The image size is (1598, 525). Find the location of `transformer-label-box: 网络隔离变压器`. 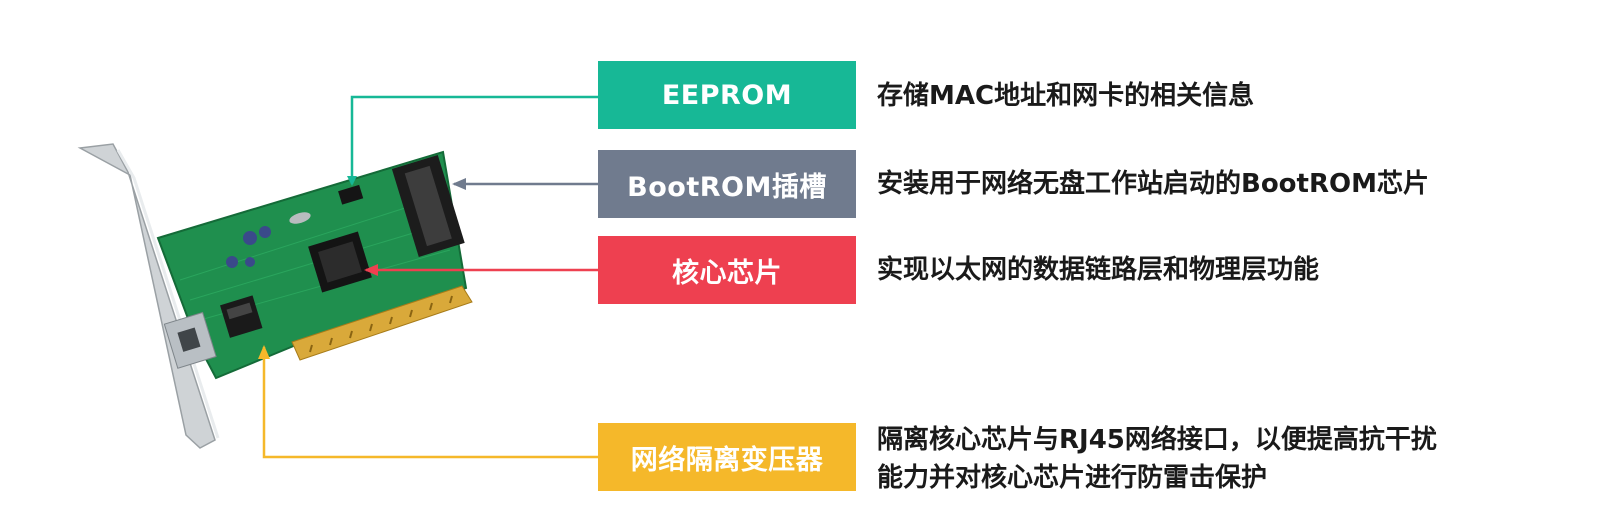

transformer-label-box: 网络隔离变压器 is located at coordinates (727, 457).